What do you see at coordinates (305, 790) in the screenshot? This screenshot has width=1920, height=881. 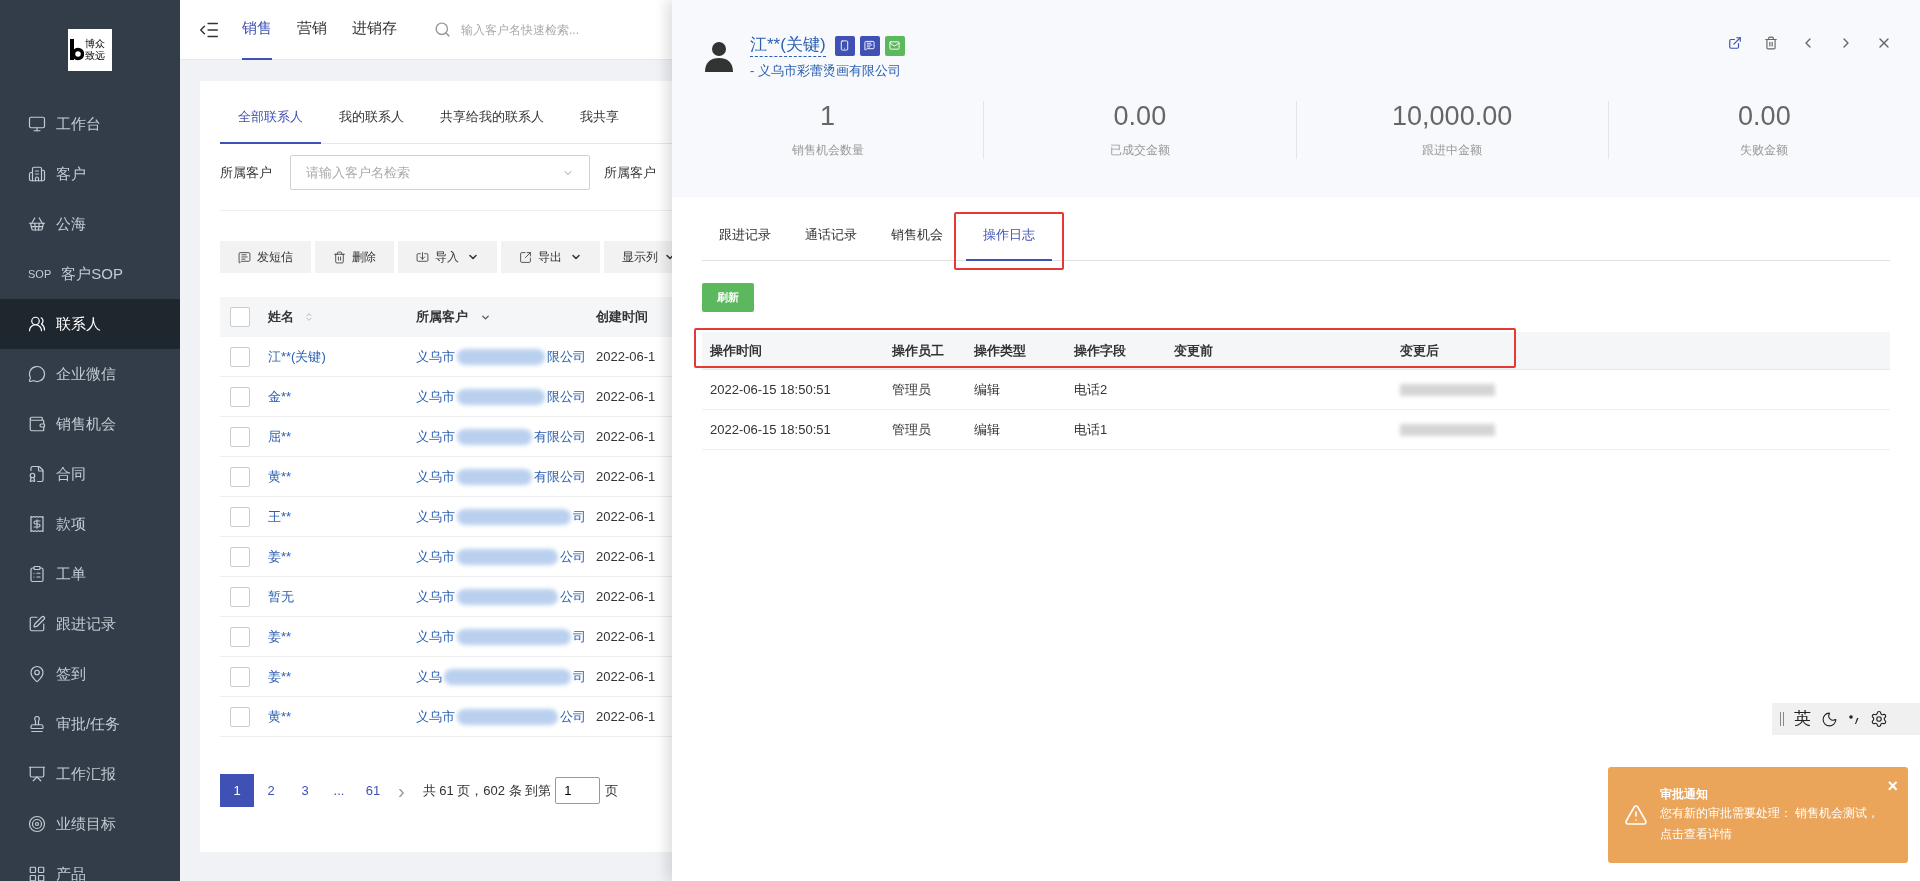 I see `page-link: 3` at bounding box center [305, 790].